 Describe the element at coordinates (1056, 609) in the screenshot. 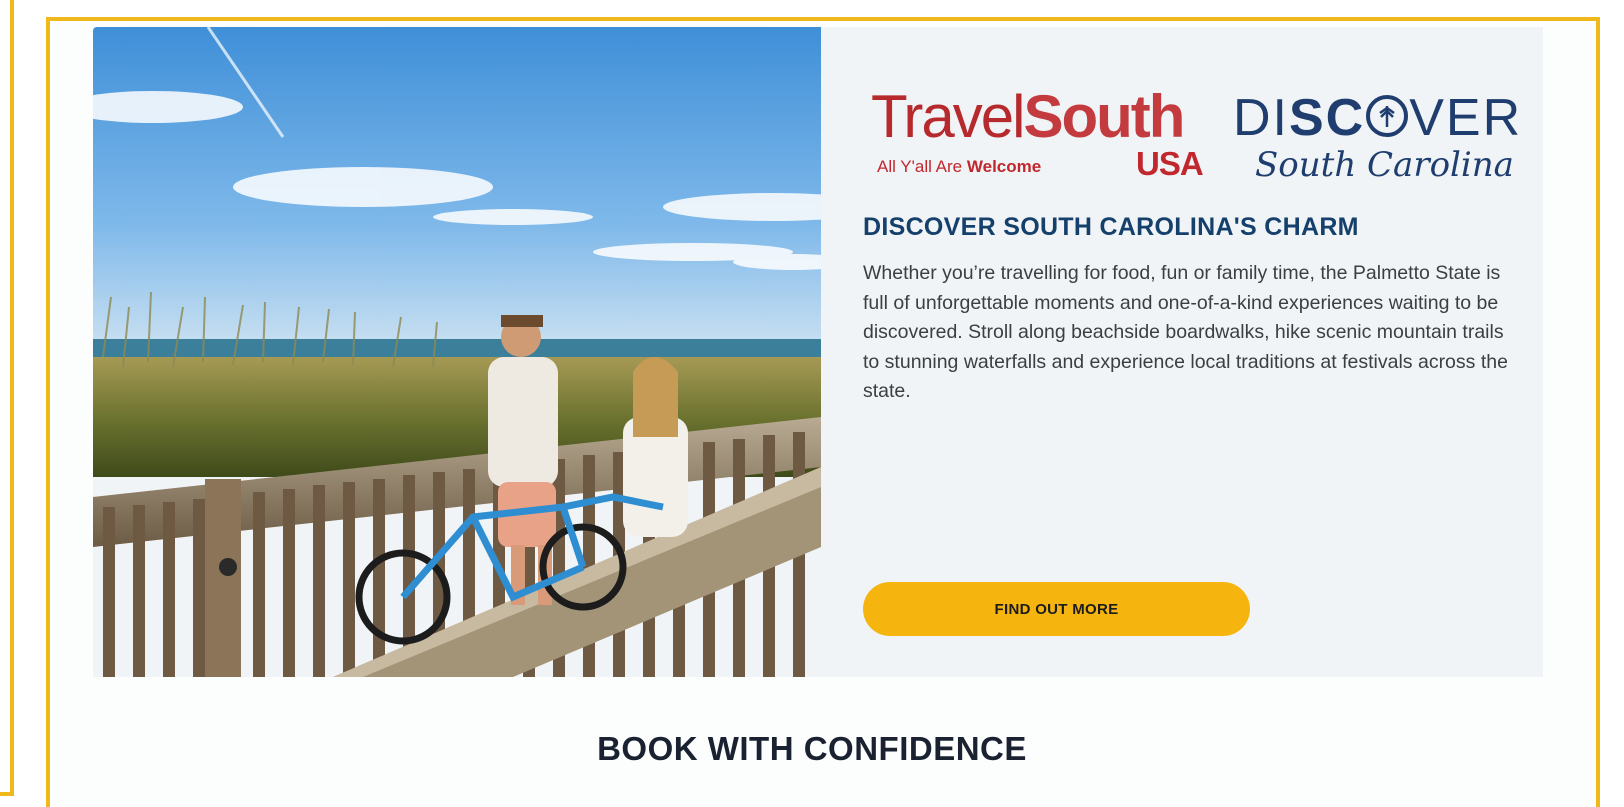

I see `find-out-more-button: FIND OUT MORE` at that location.